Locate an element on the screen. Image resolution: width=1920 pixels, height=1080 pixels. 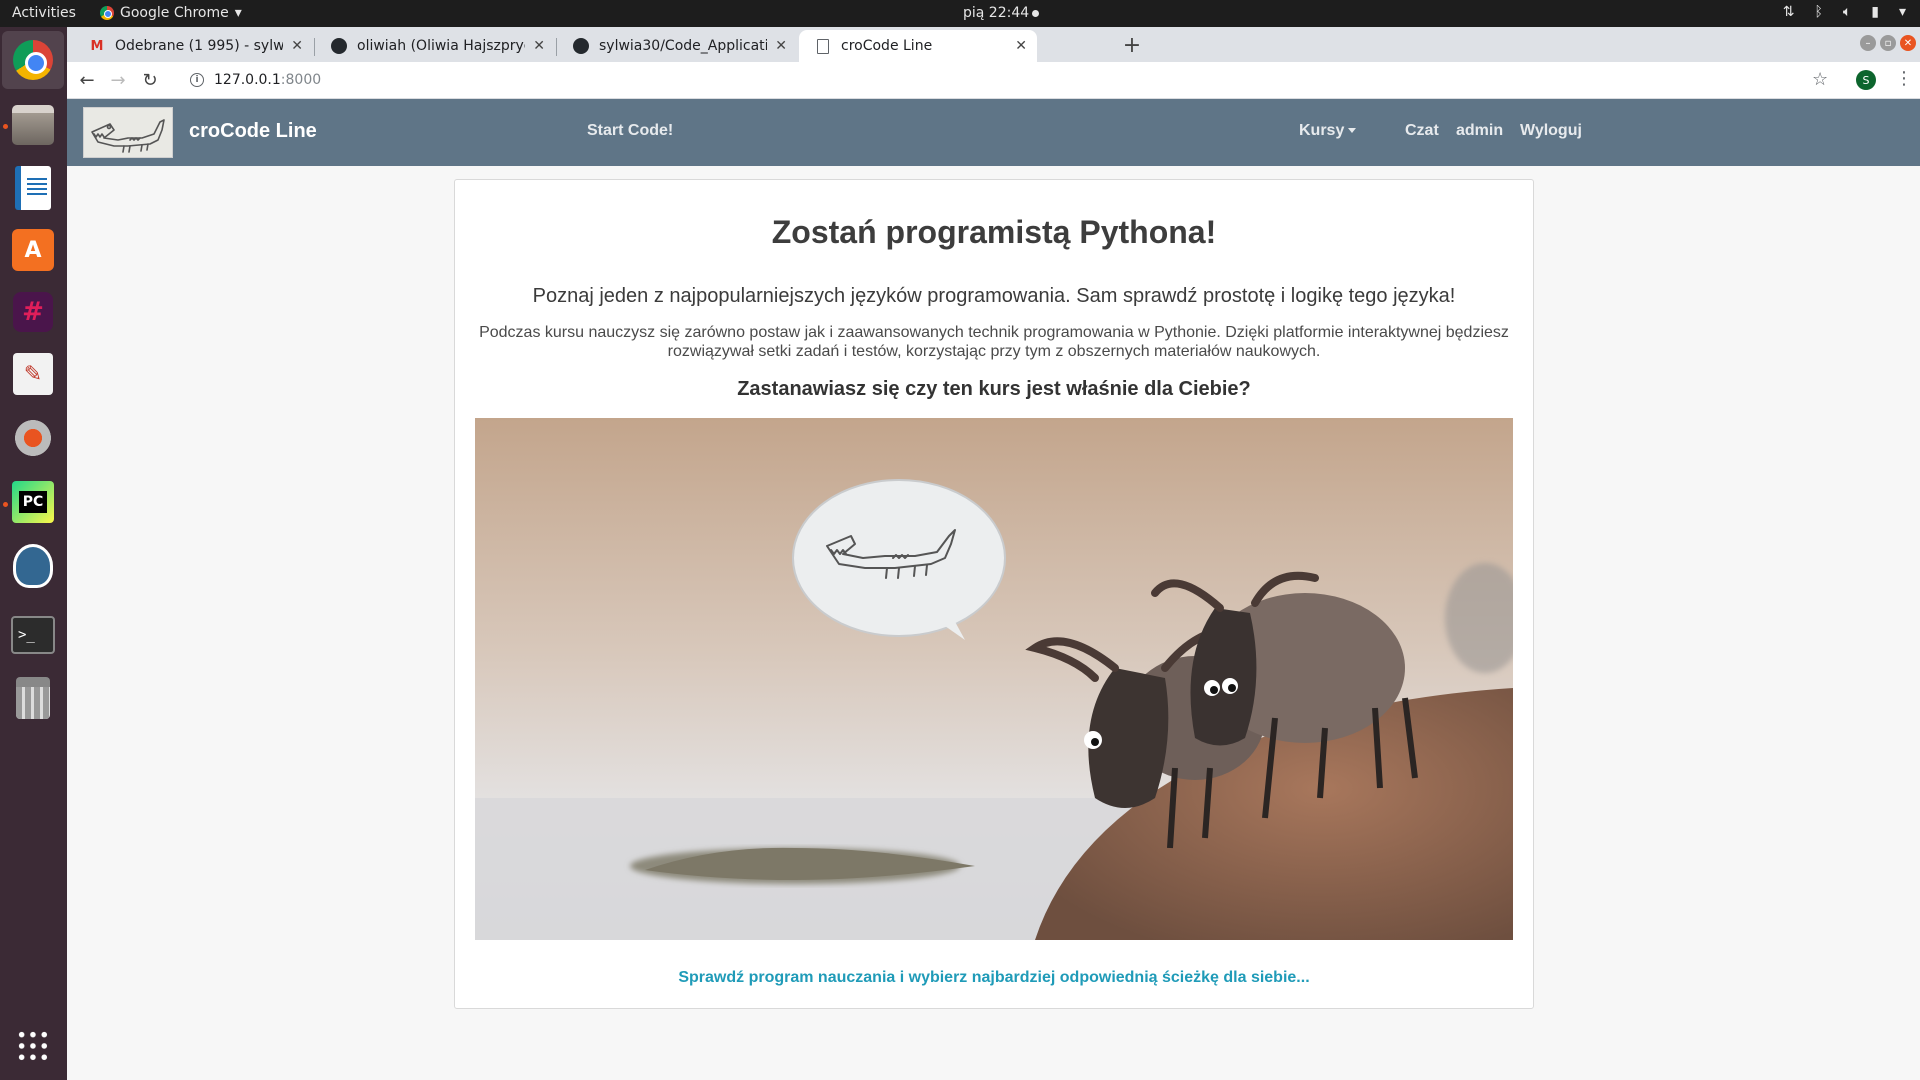
tab-title: sylwia30/Code_Applicatio is located at coordinates (683, 46).